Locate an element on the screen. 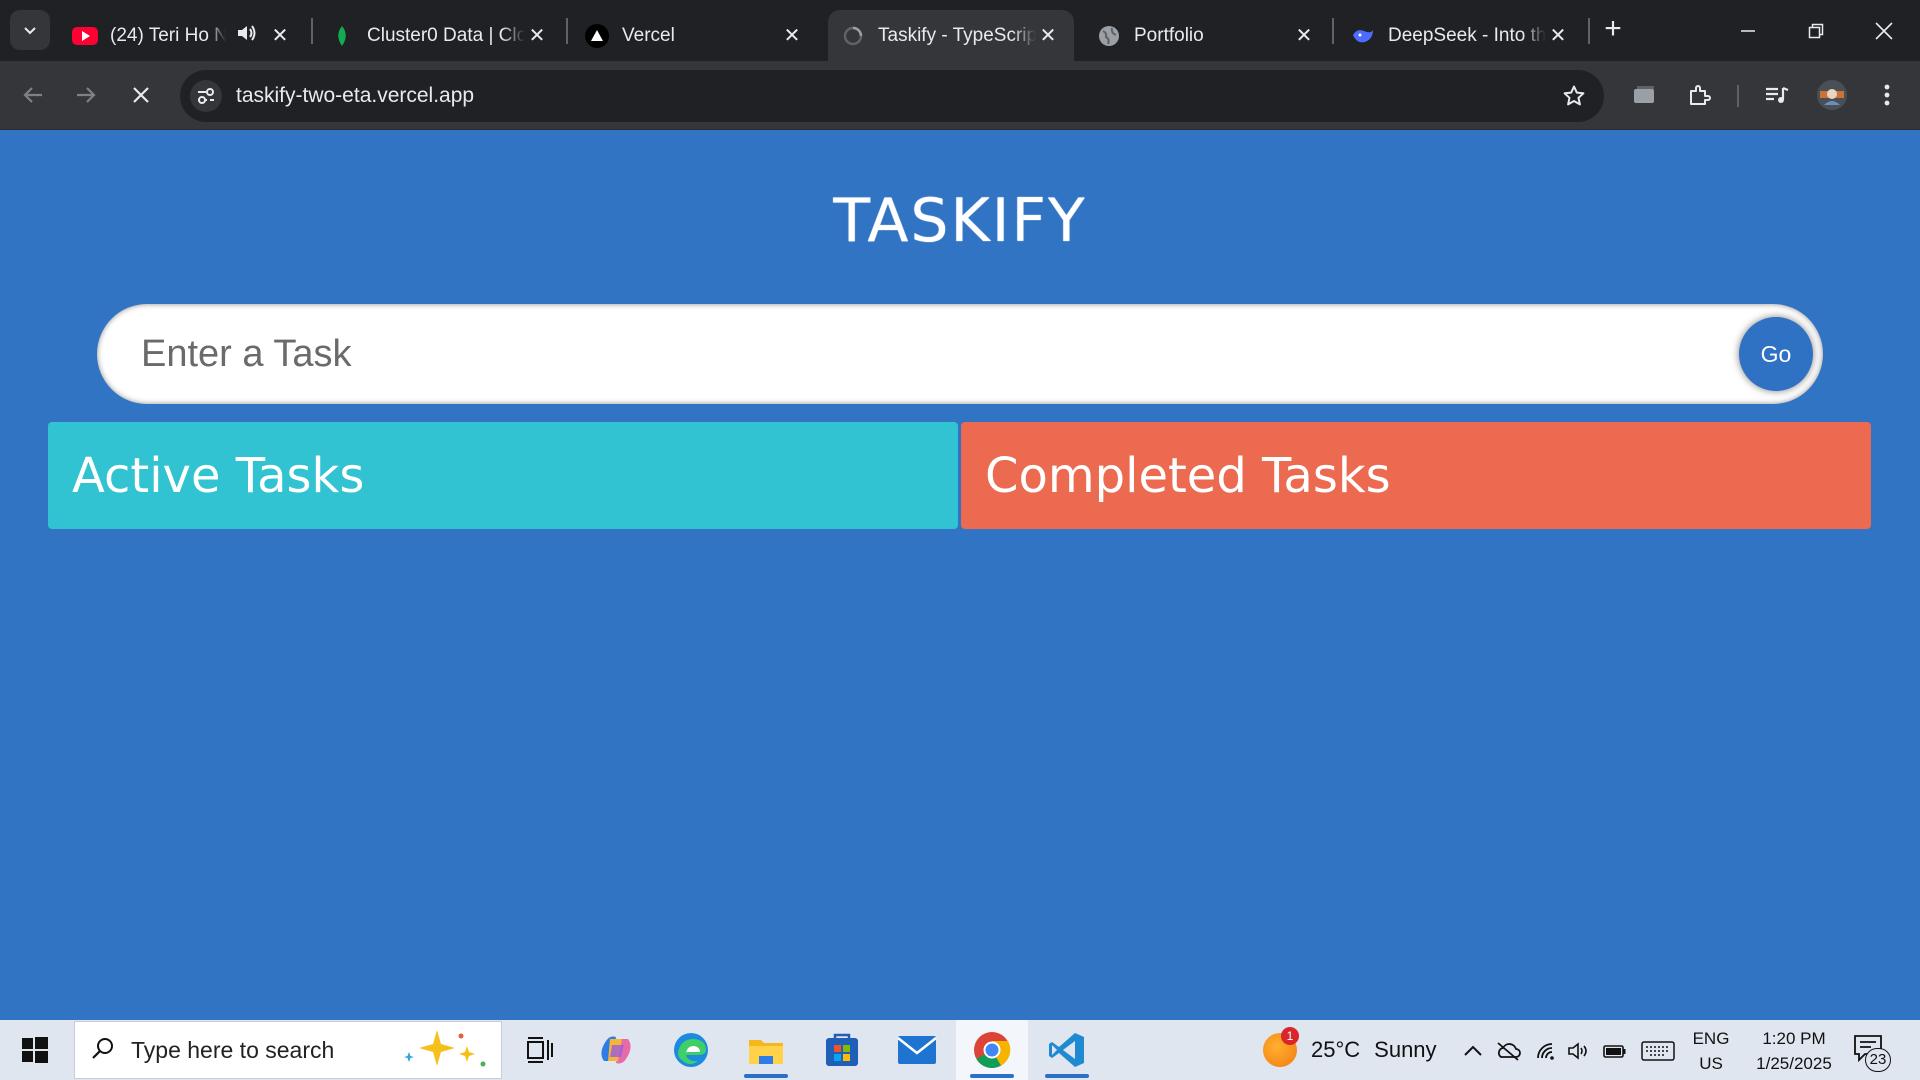 Image resolution: width=1920 pixels, height=1080 pixels. stop-loading-button is located at coordinates (141, 95).